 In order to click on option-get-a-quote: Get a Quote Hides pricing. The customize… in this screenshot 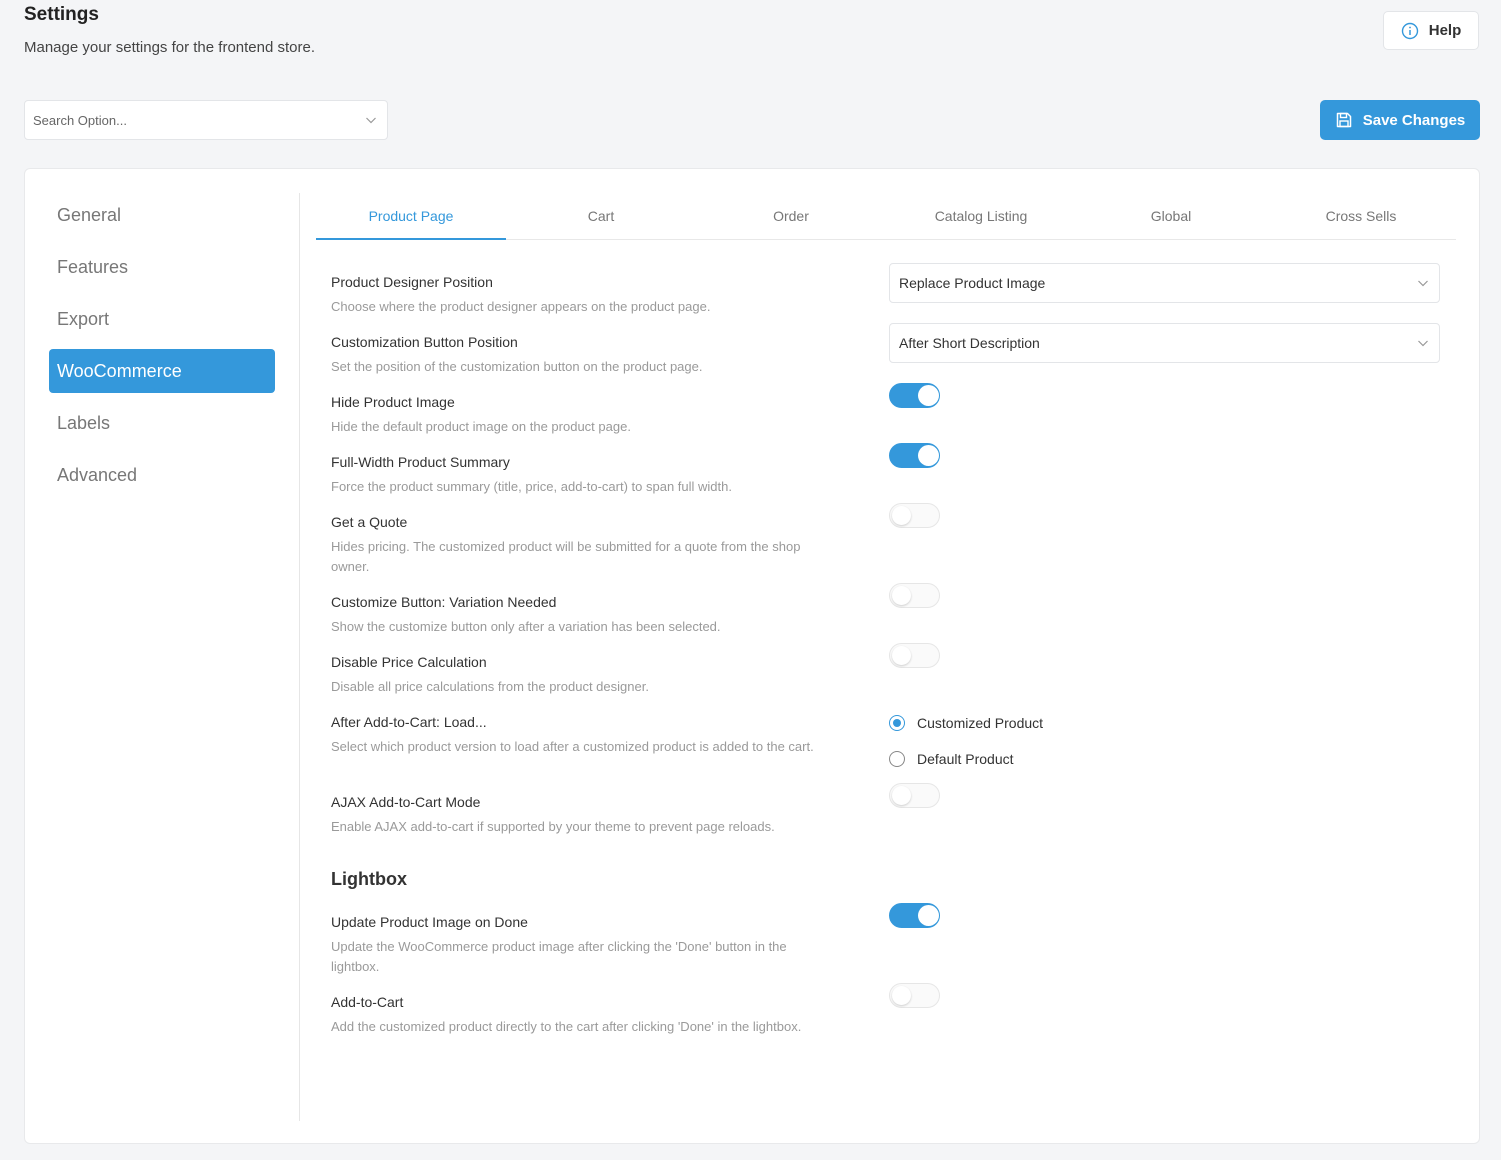, I will do `click(886, 540)`.